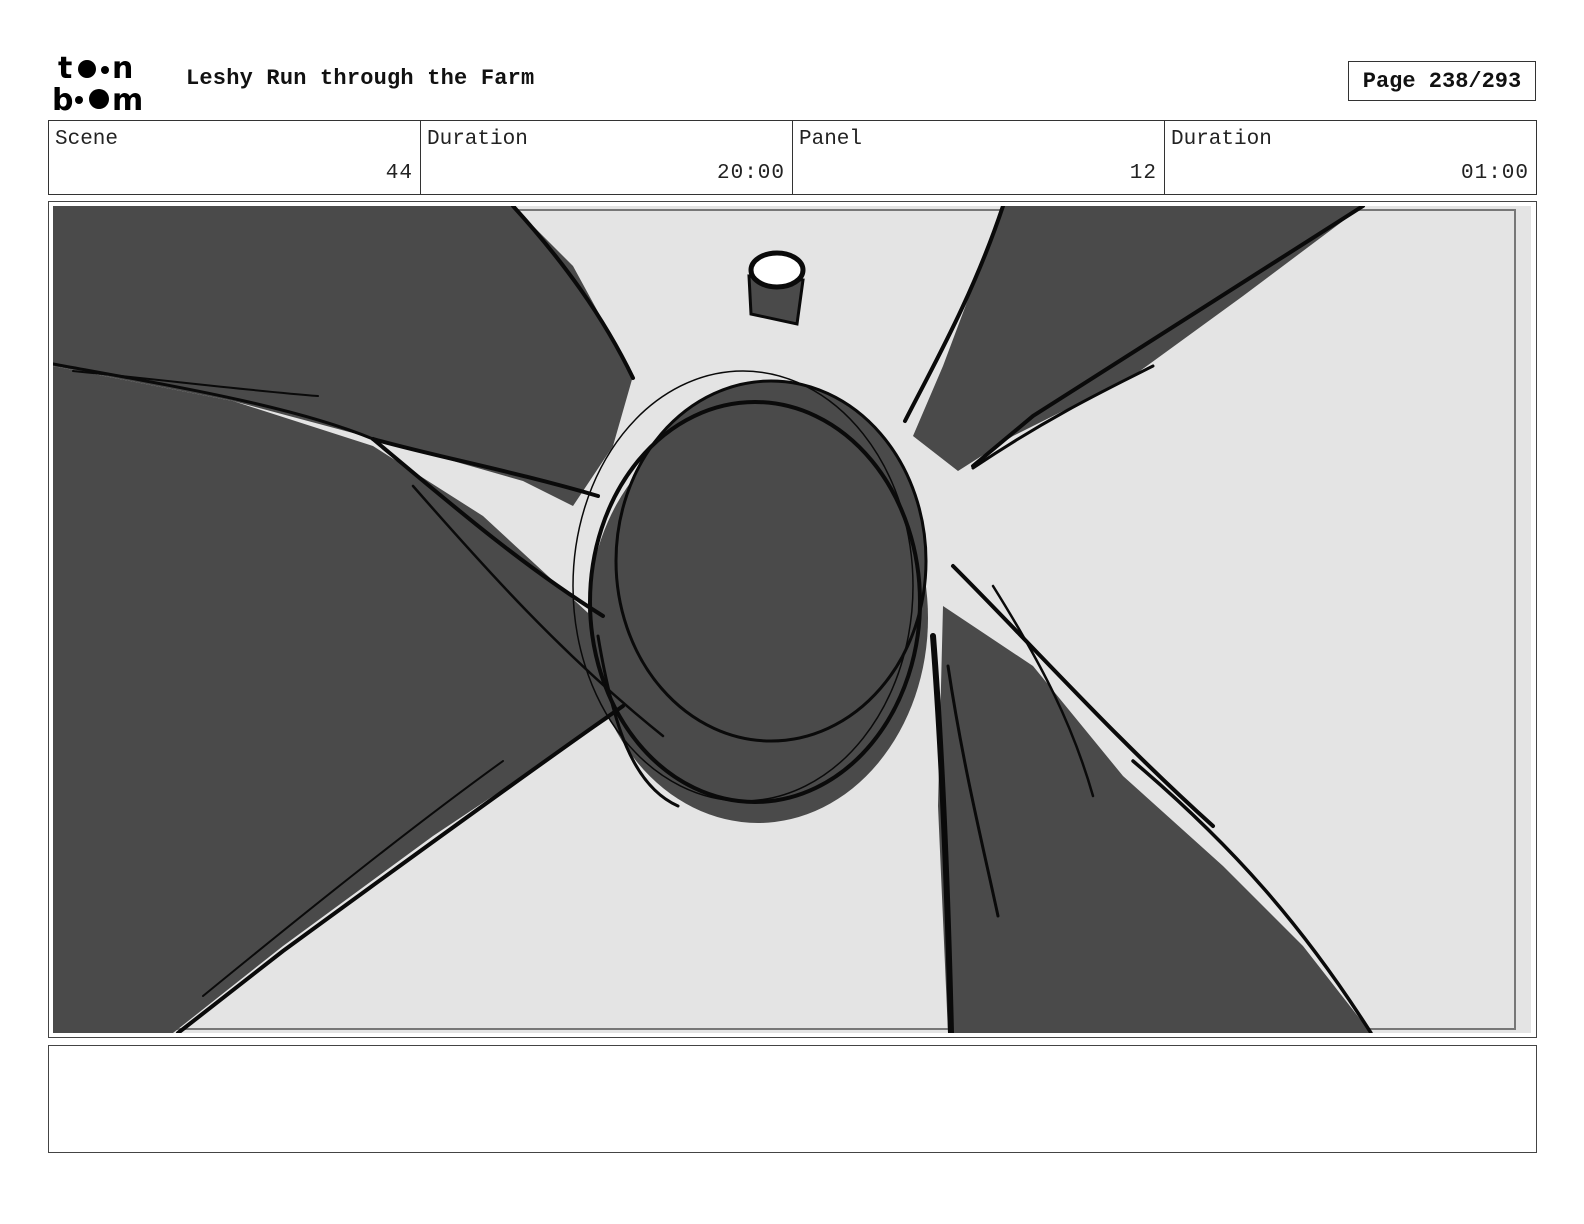 This screenshot has width=1584, height=1224. What do you see at coordinates (108, 84) in the screenshot?
I see `toon-boom-logo: t n b m` at bounding box center [108, 84].